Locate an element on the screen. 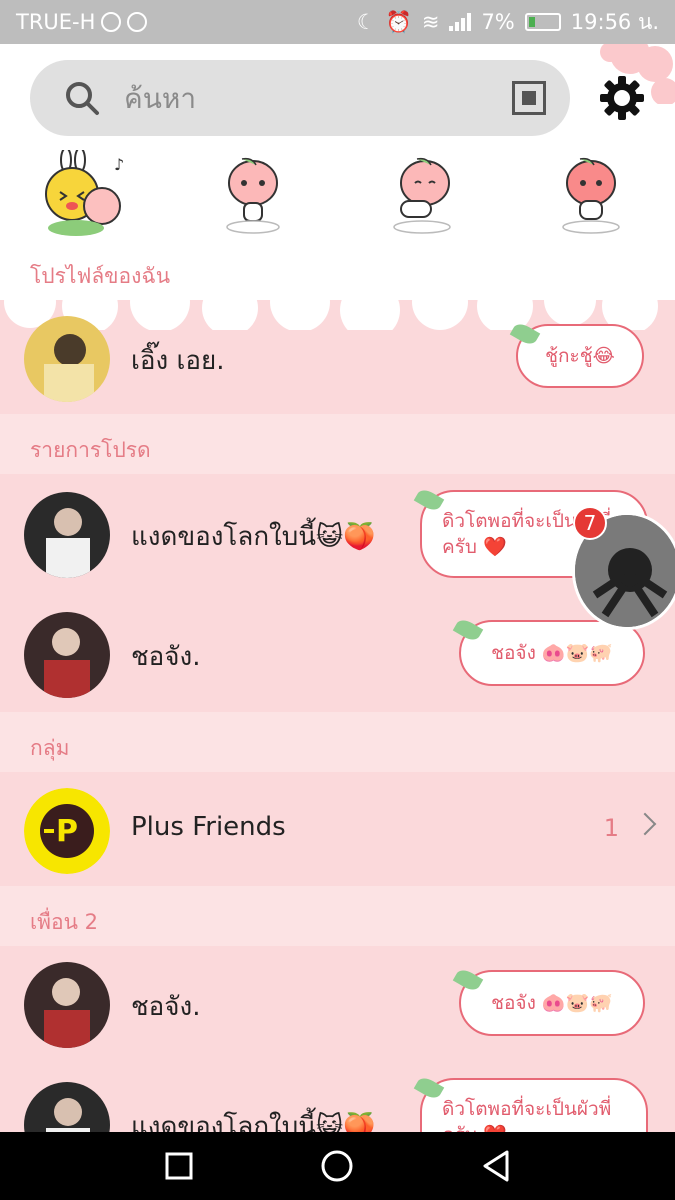 The height and width of the screenshot is (1200, 675). section-header-favorites: รายการโปรด is located at coordinates (90, 450).